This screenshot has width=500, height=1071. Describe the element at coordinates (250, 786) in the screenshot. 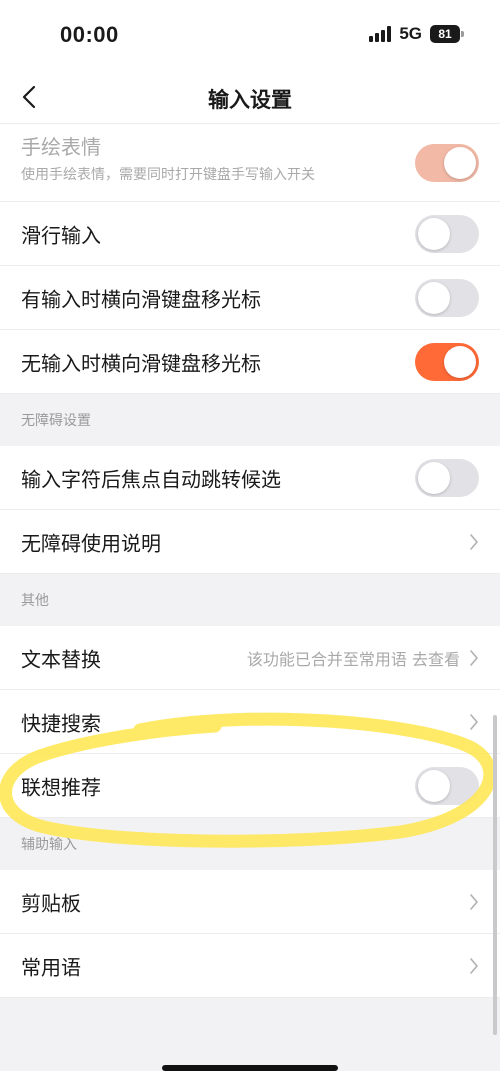

I see `setting-association-recommend: 联想推荐` at that location.